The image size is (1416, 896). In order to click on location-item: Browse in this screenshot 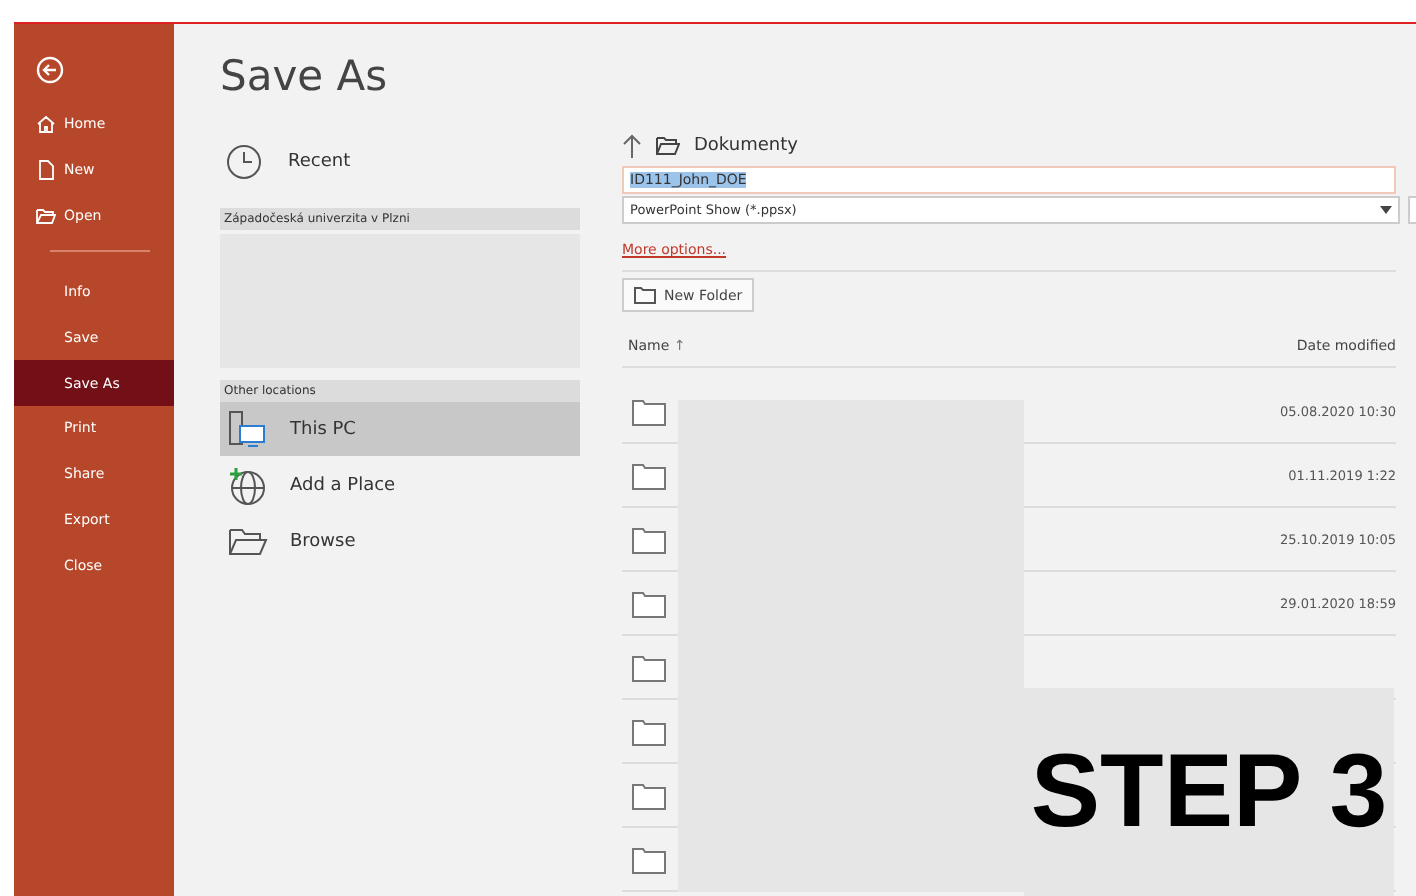, I will do `click(400, 541)`.